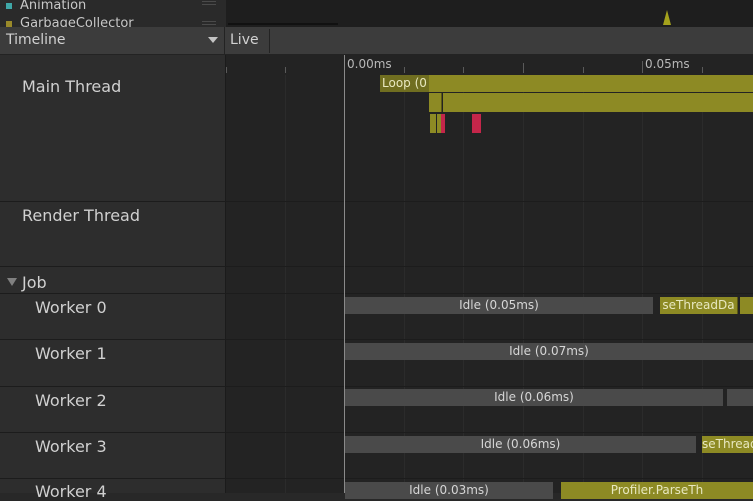 The image size is (753, 501). What do you see at coordinates (213, 40) in the screenshot?
I see `chevron-down-icon` at bounding box center [213, 40].